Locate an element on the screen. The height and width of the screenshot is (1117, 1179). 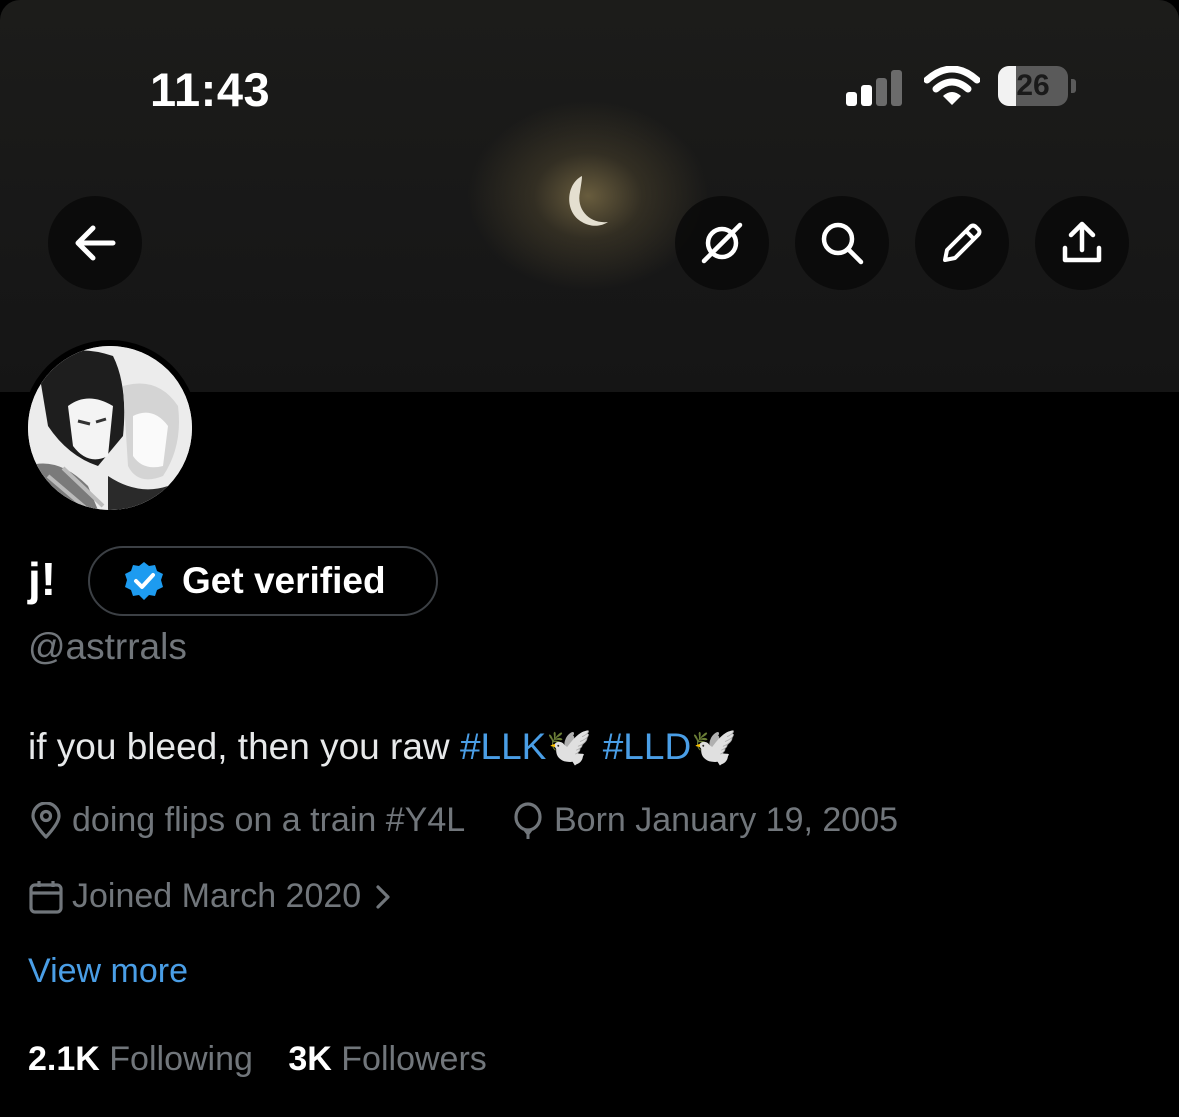
wifi-icon is located at coordinates (952, 85).